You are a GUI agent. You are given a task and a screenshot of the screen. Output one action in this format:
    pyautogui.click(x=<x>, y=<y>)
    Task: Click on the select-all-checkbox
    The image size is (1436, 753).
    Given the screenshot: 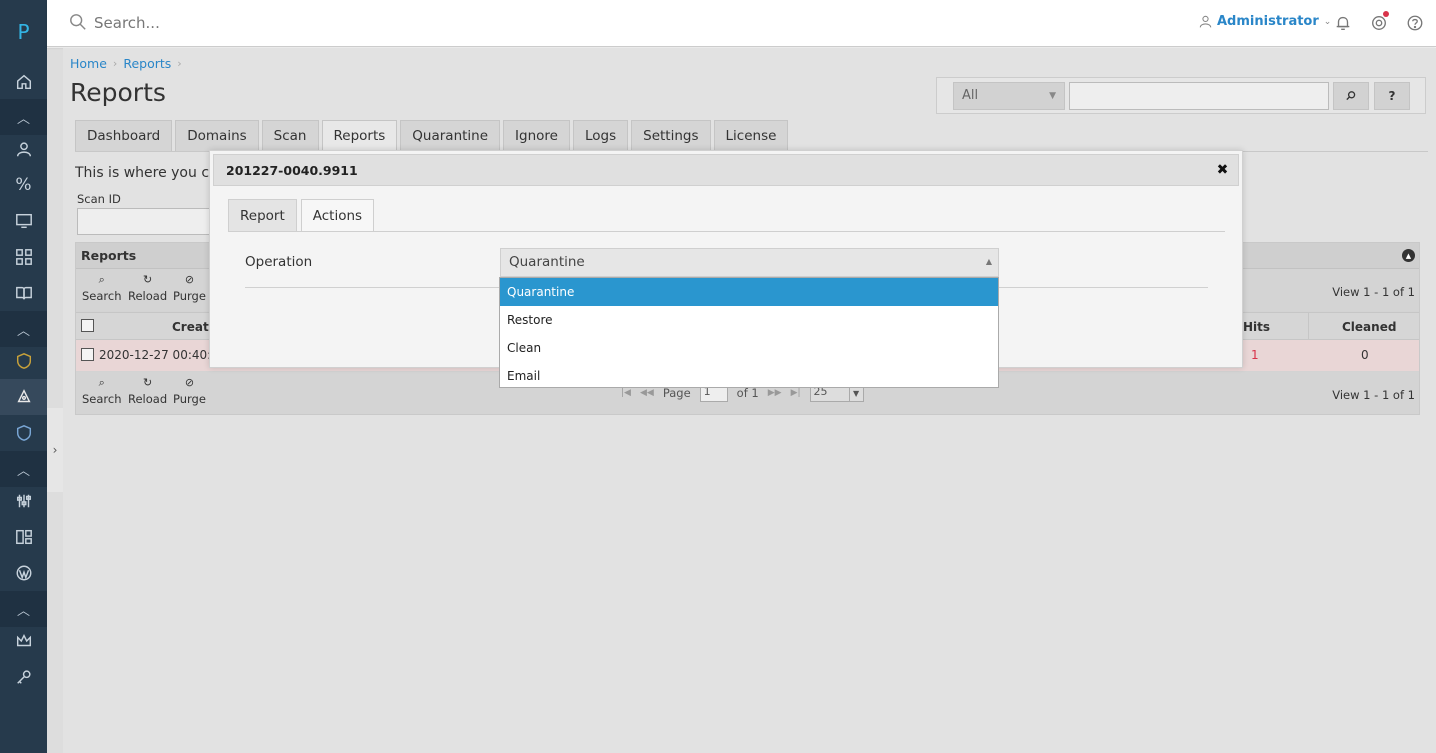 What is the action you would take?
    pyautogui.click(x=87, y=325)
    